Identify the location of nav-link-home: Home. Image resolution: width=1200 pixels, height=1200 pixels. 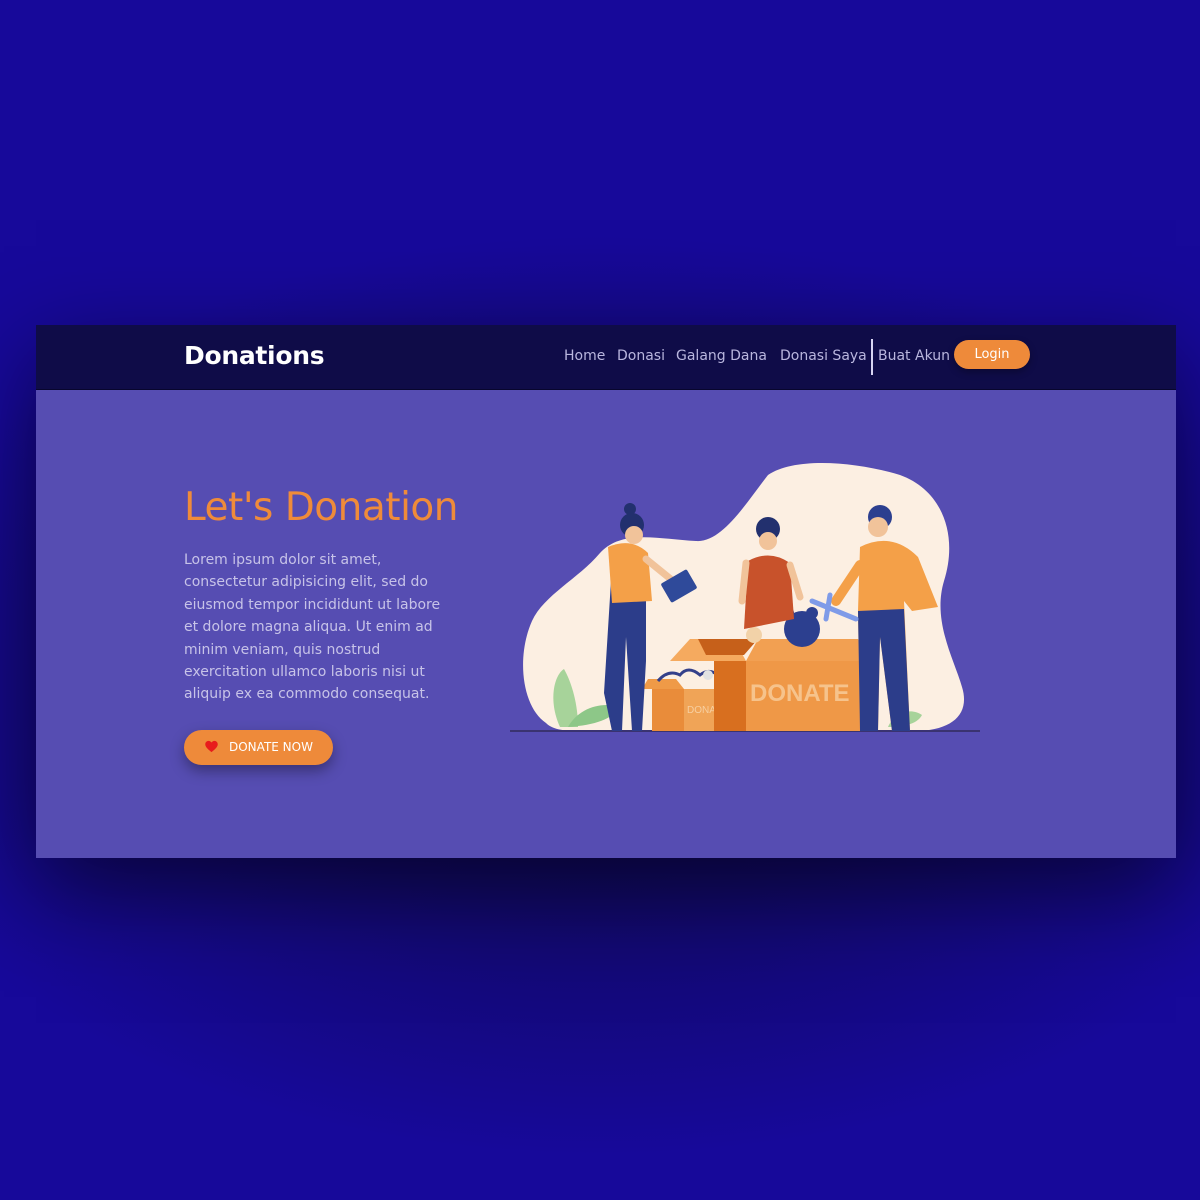
(584, 356).